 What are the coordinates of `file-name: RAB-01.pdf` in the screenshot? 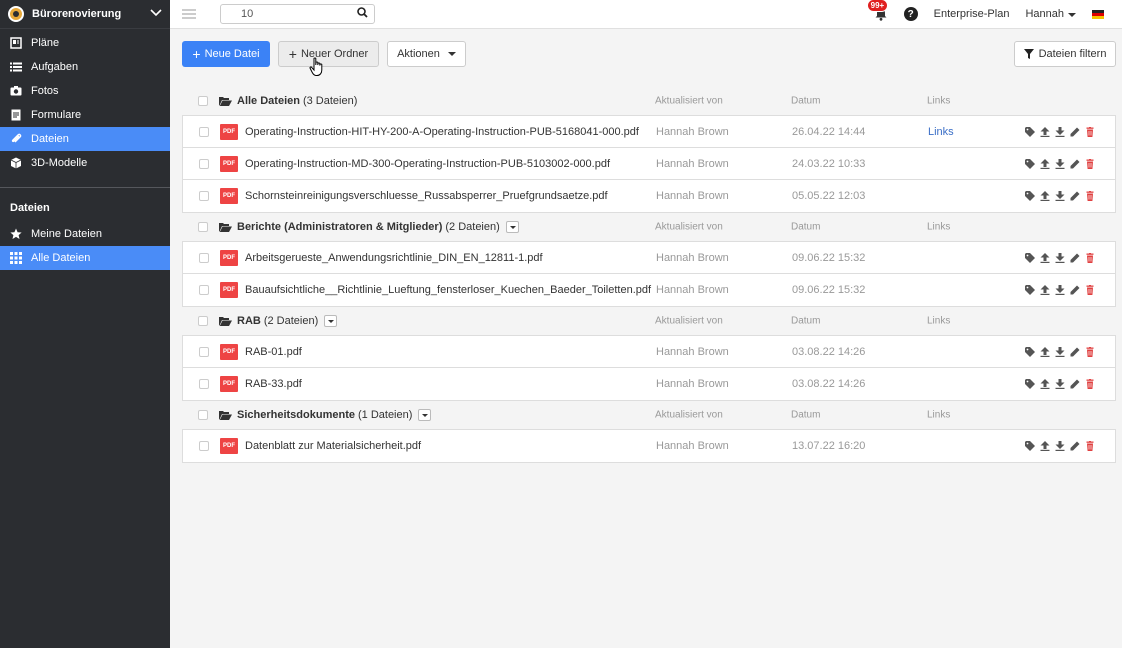 It's located at (273, 352).